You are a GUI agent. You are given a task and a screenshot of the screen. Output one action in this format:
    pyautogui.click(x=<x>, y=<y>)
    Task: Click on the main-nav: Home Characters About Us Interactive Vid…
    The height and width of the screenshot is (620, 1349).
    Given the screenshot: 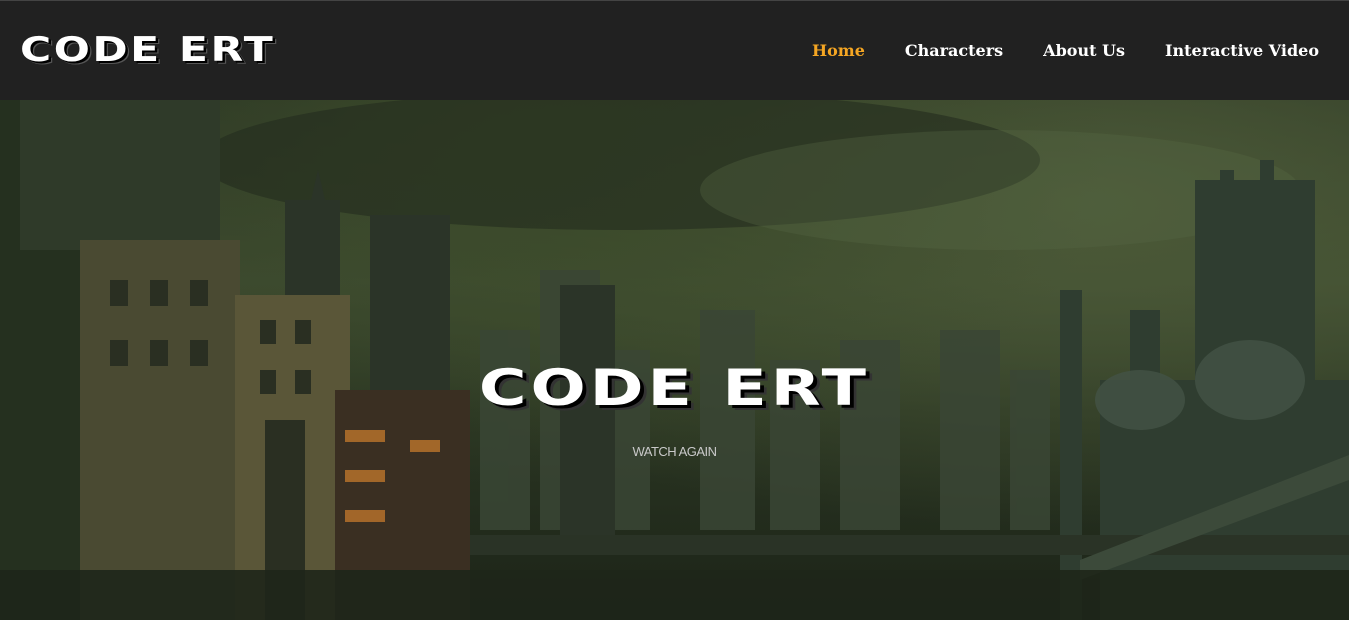 What is the action you would take?
    pyautogui.click(x=1065, y=51)
    